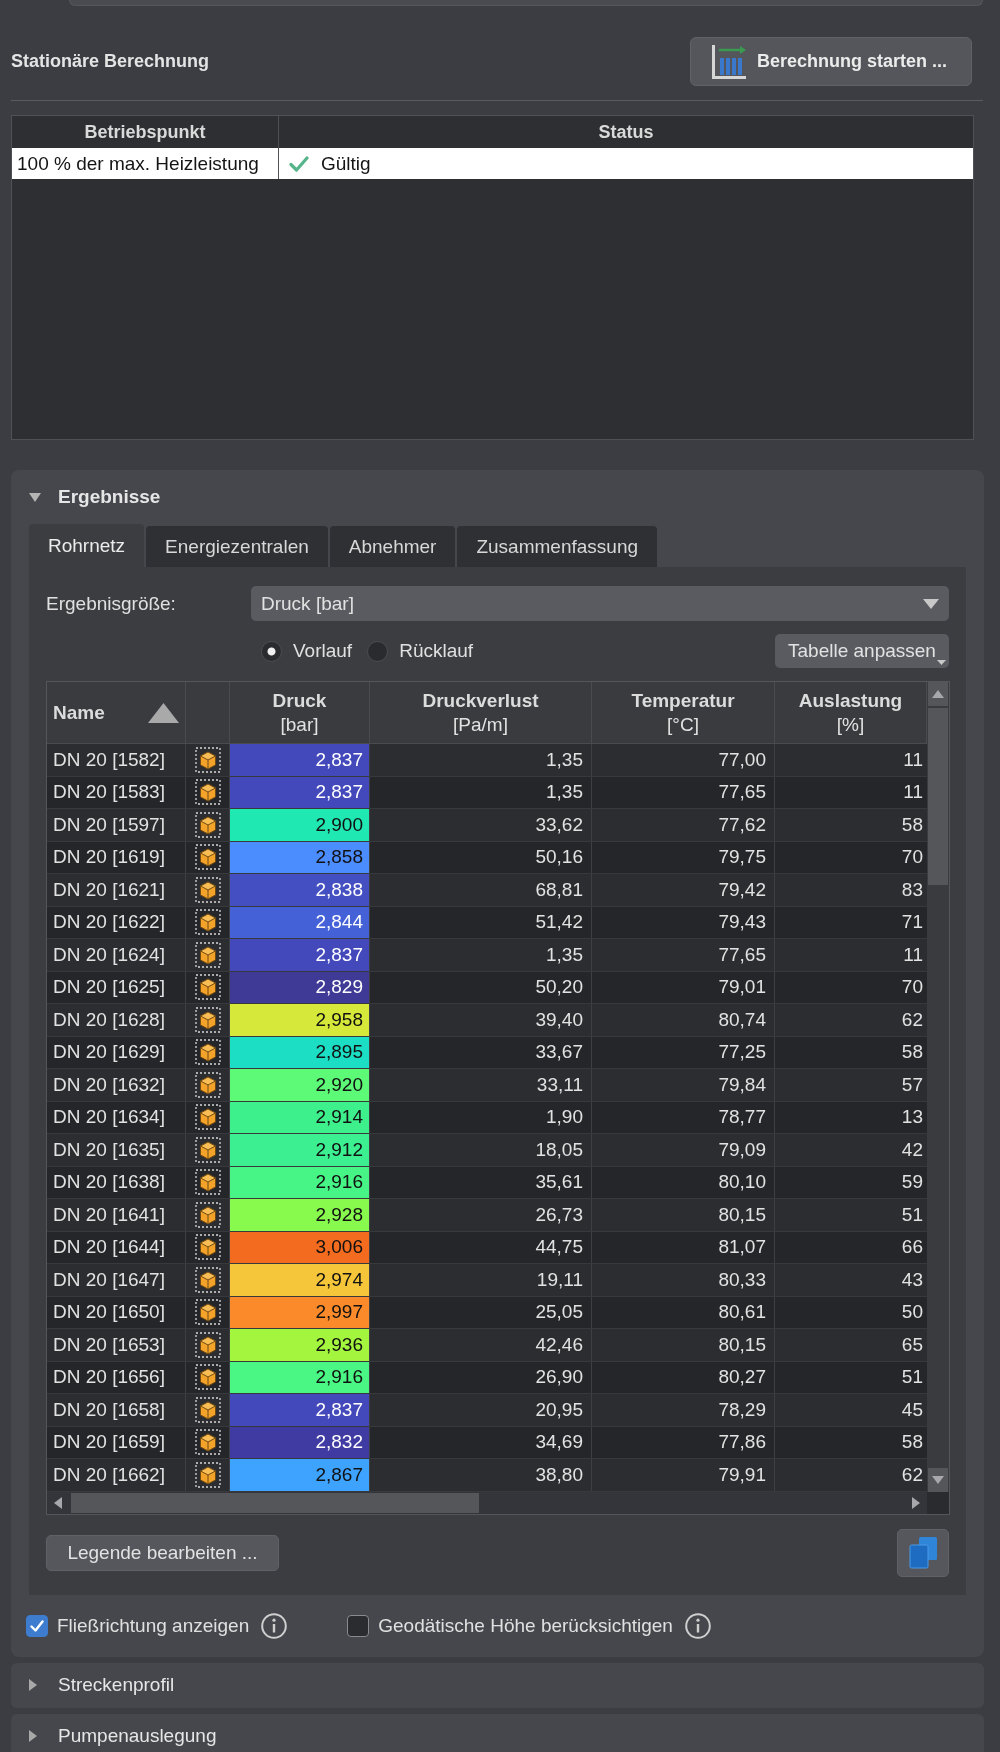 The height and width of the screenshot is (1752, 1000). Describe the element at coordinates (487, 1085) in the screenshot. I see `table-row: DN 20 [1632] 2,920 33,11 79,84 57` at that location.